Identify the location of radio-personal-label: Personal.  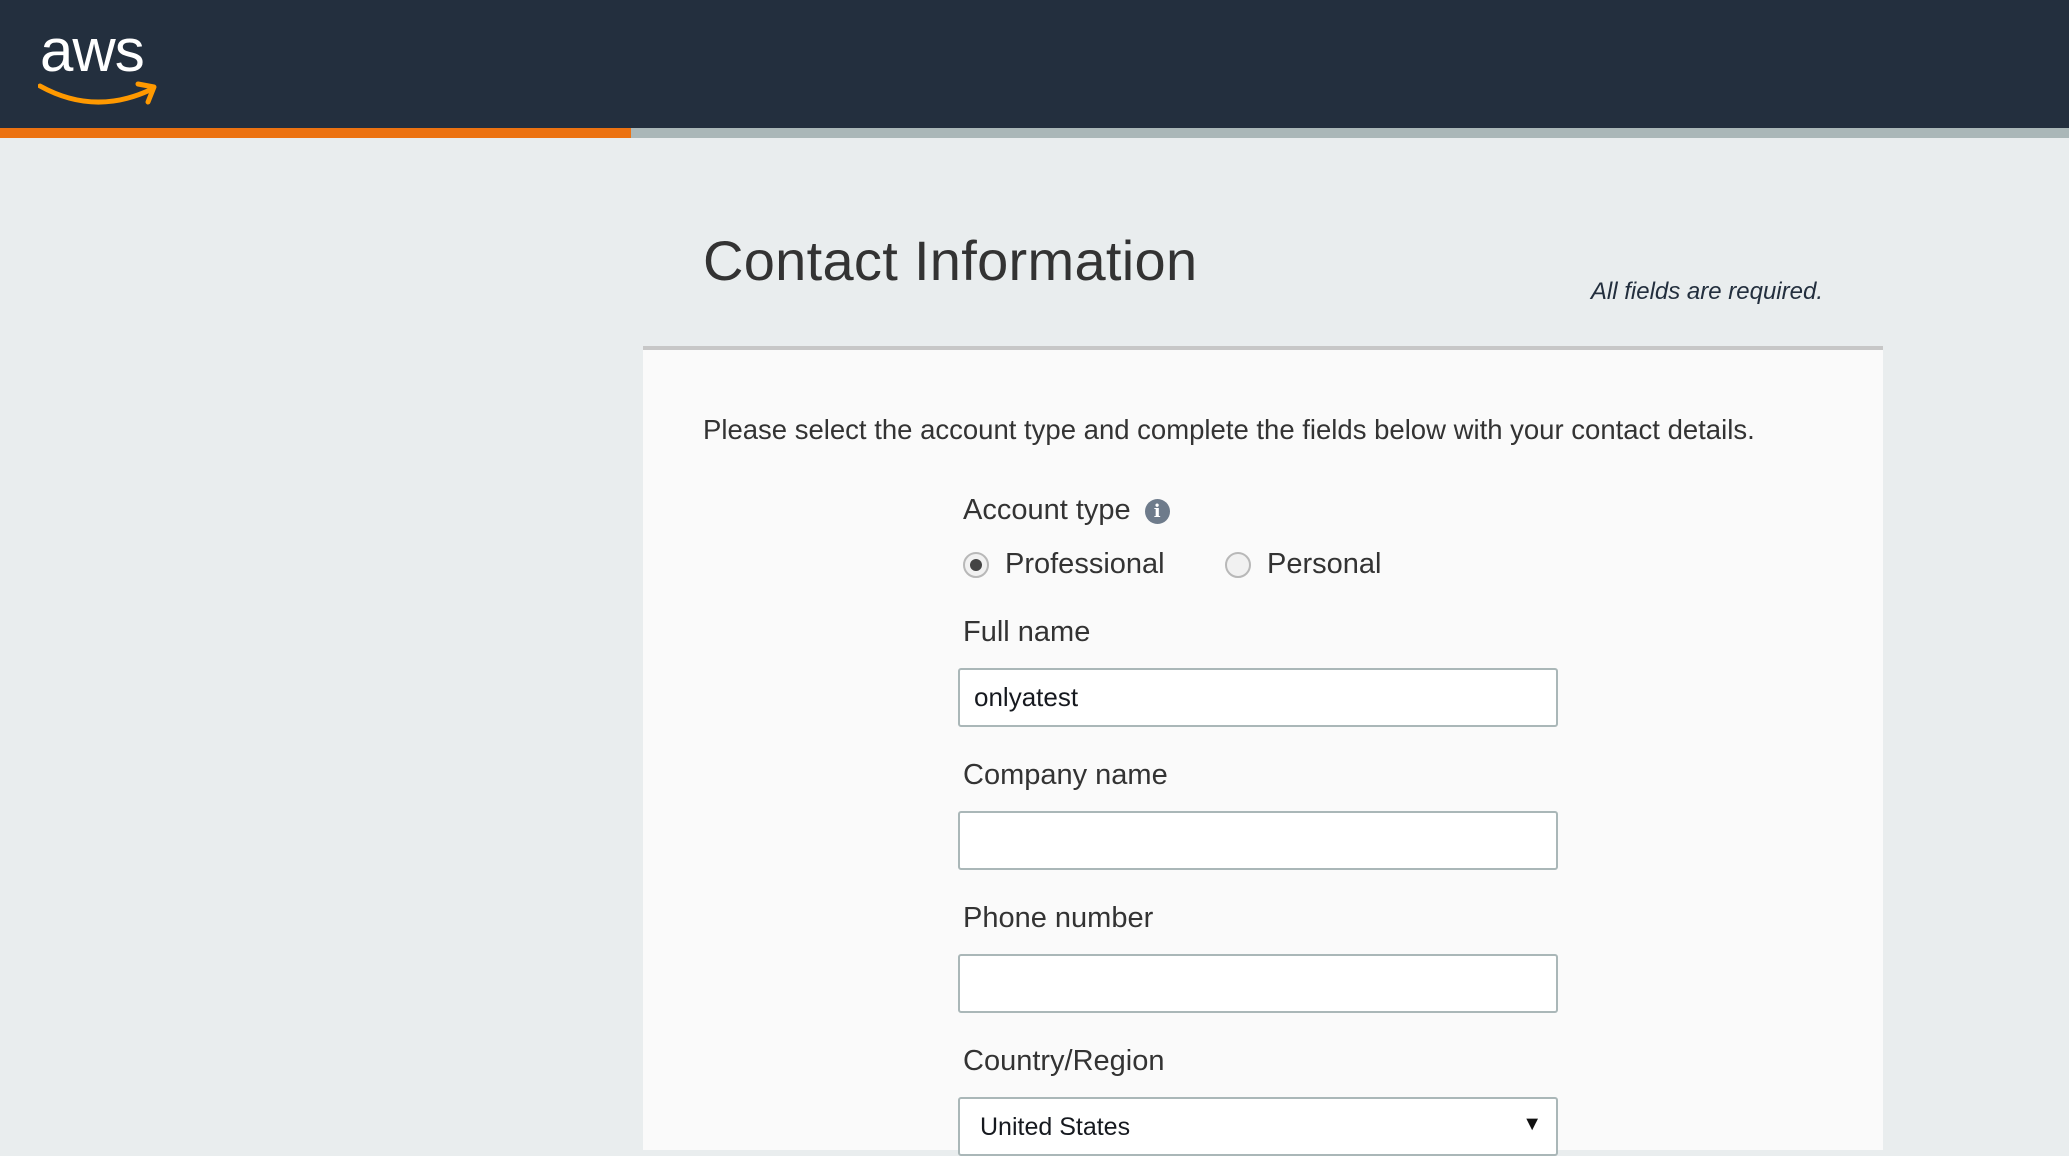
(1324, 564).